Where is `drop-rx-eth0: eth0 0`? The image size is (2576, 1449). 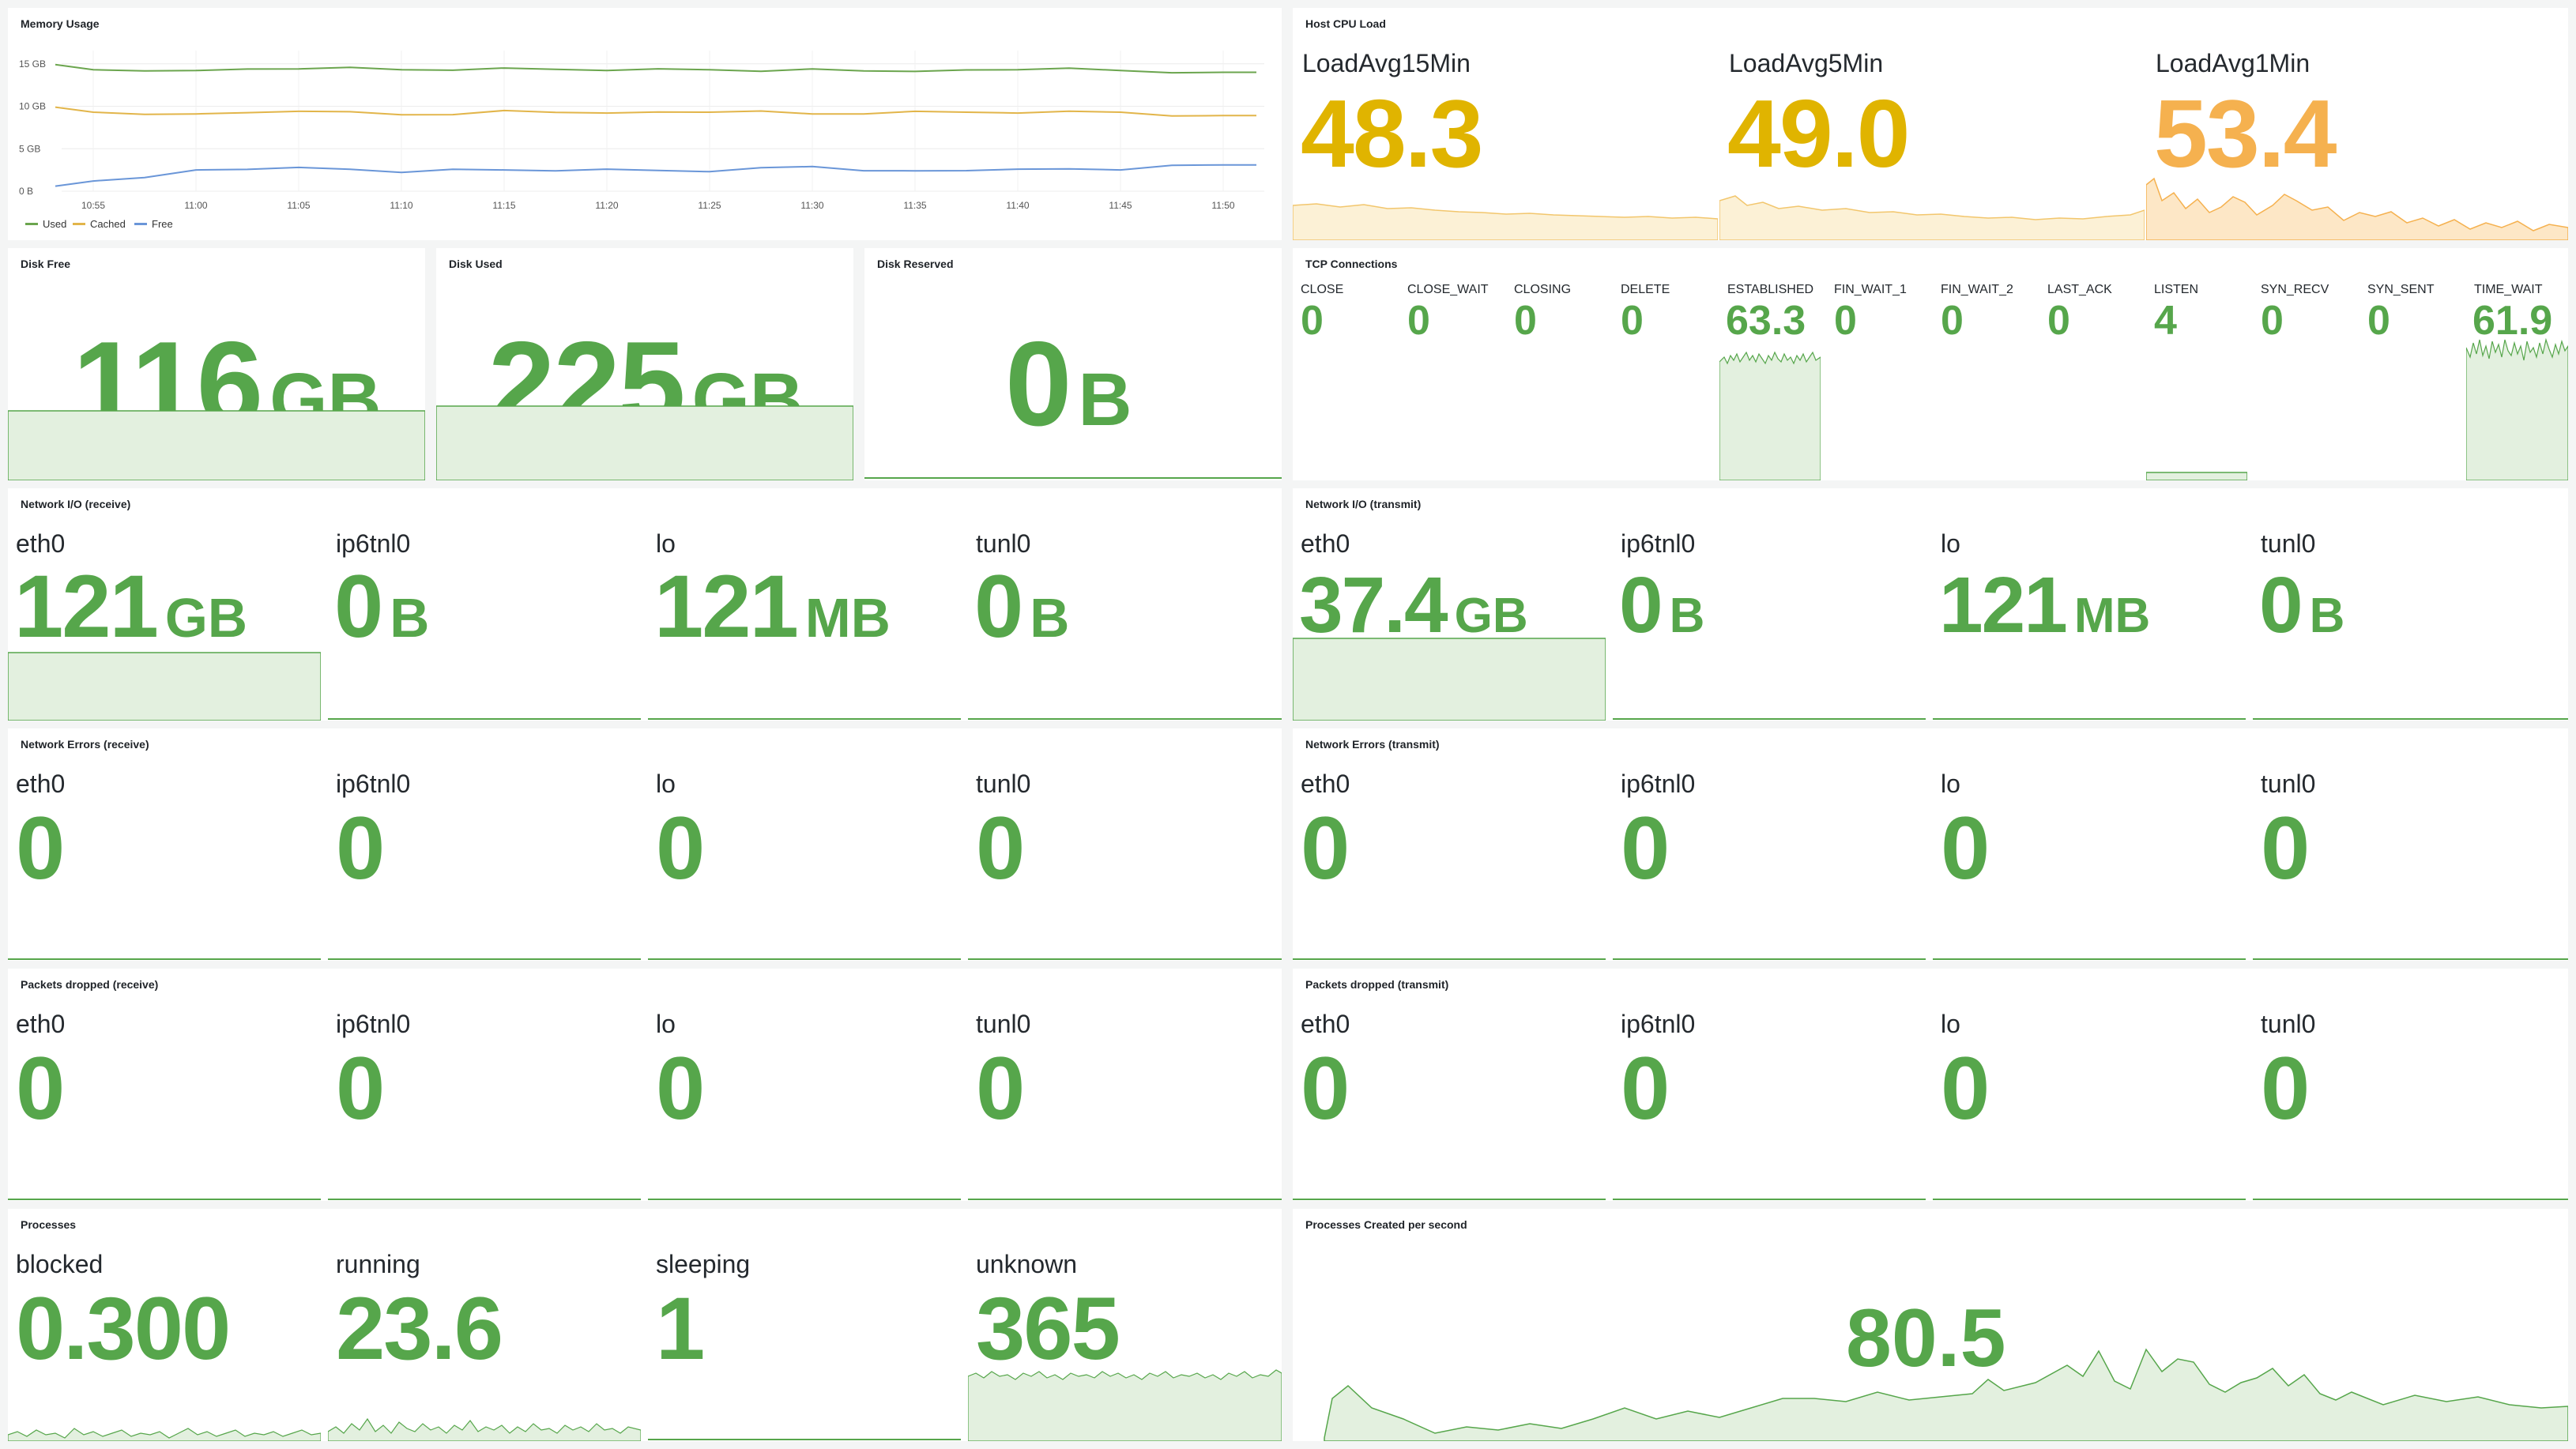
drop-rx-eth0: eth0 0 is located at coordinates (164, 1099).